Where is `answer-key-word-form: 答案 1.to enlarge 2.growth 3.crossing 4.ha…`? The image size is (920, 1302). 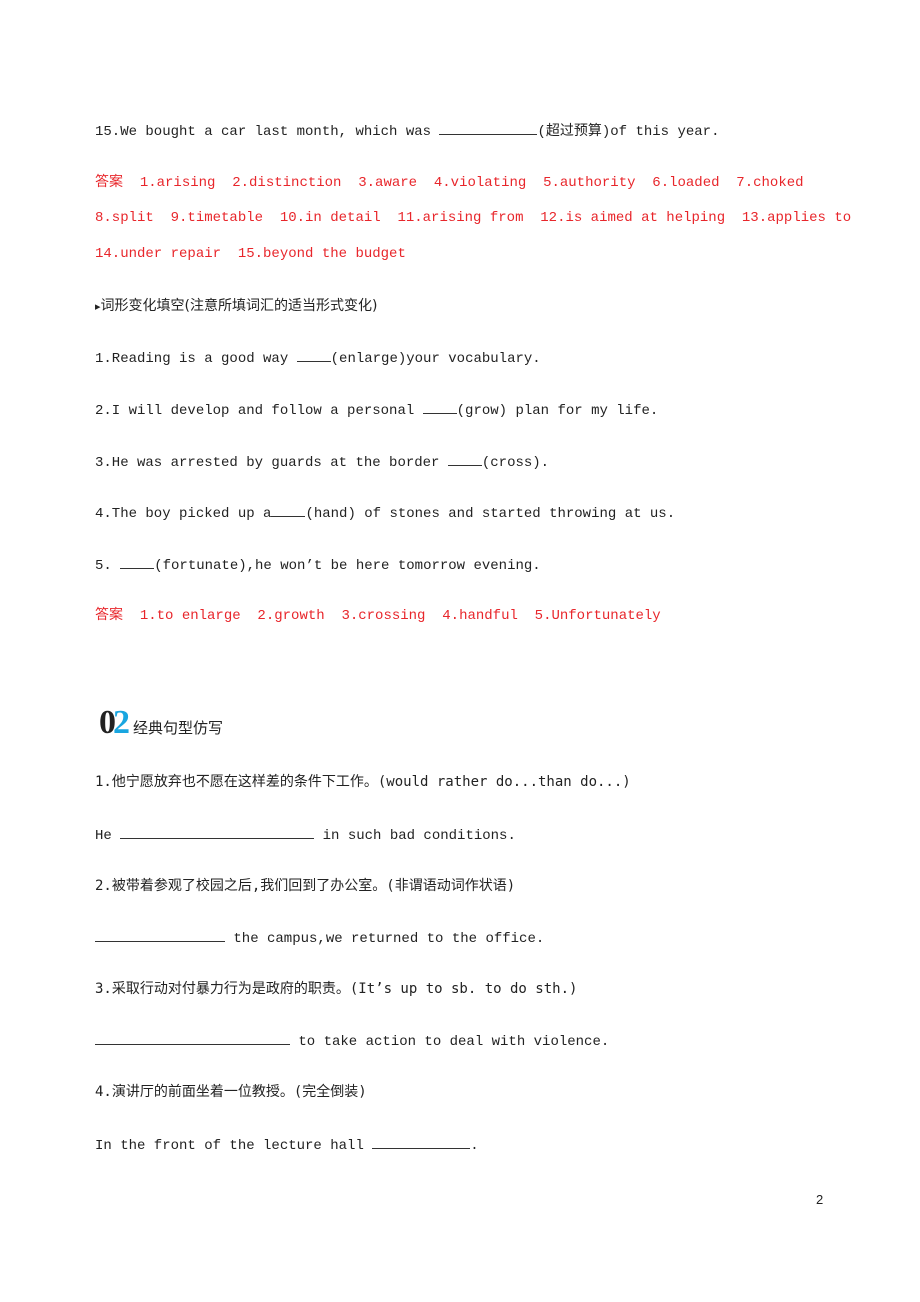
answer-key-word-form: 答案 1.to enlarge 2.growth 3.crossing 4.ha… is located at coordinates (378, 615).